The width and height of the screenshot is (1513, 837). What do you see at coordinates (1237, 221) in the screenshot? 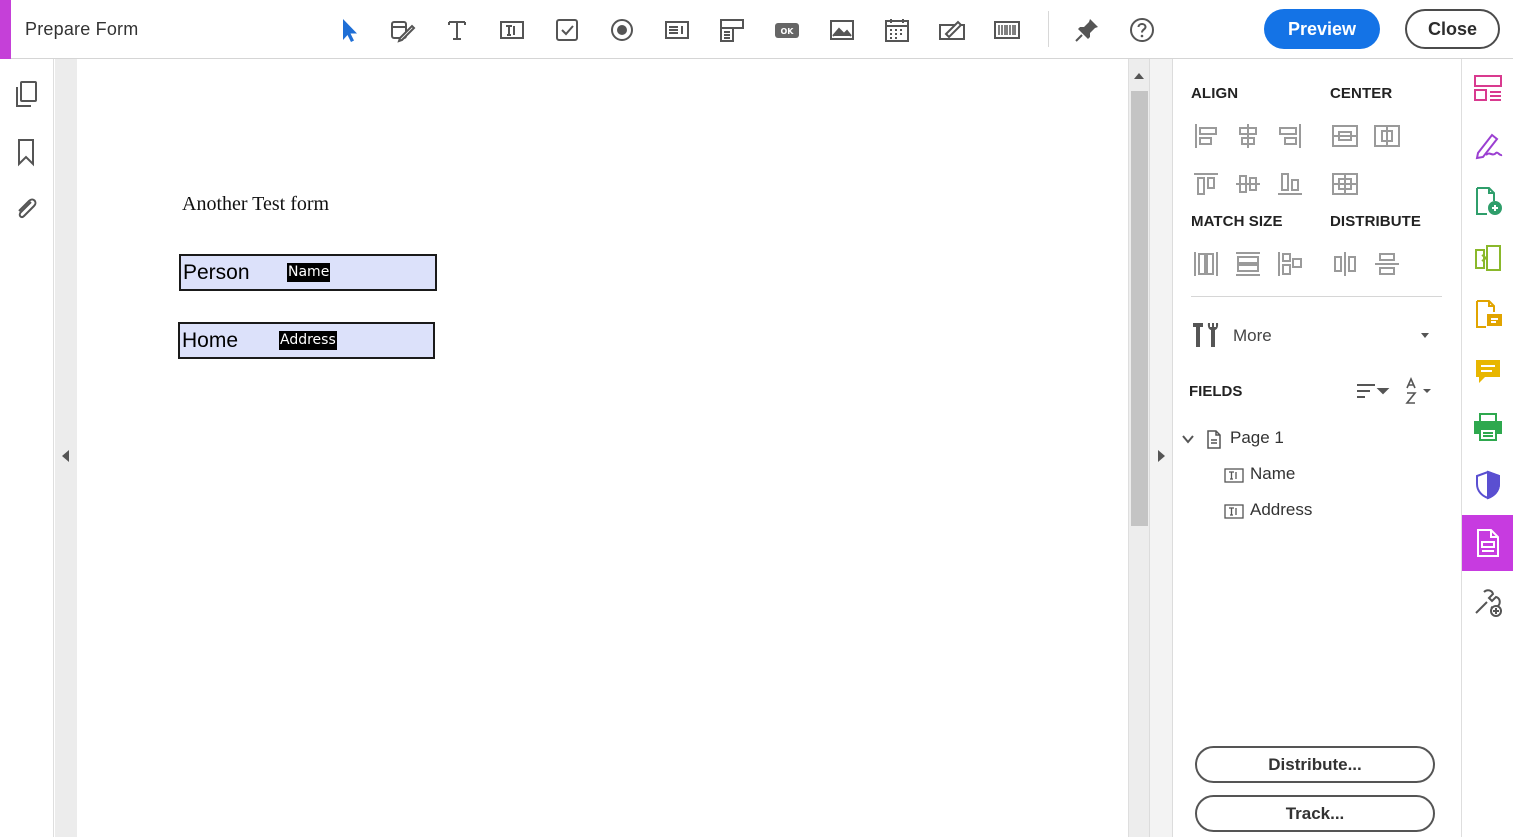
I see `match-size-heading: MATCH SIZE` at bounding box center [1237, 221].